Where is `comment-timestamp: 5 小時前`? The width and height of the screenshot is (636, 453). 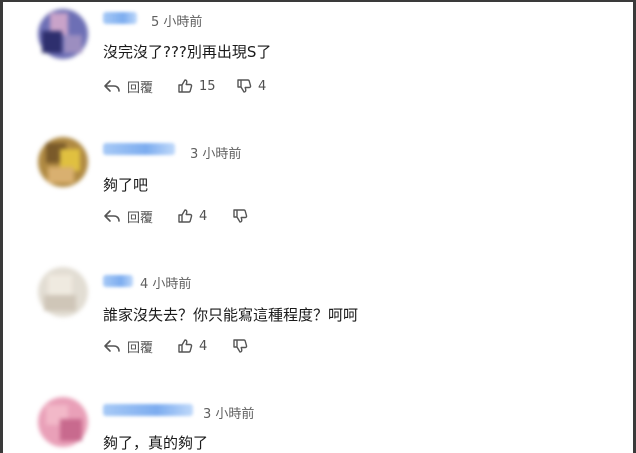
comment-timestamp: 5 小時前 is located at coordinates (177, 22).